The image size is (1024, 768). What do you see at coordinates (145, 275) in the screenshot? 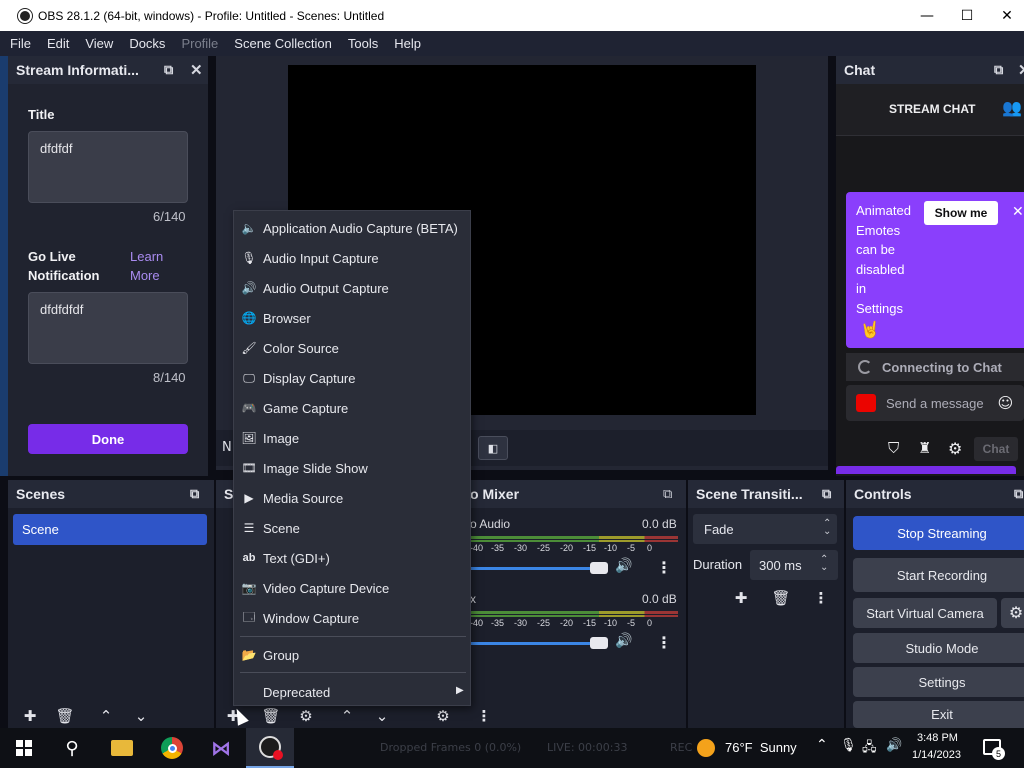
I see `learn-more-link-2: More` at bounding box center [145, 275].